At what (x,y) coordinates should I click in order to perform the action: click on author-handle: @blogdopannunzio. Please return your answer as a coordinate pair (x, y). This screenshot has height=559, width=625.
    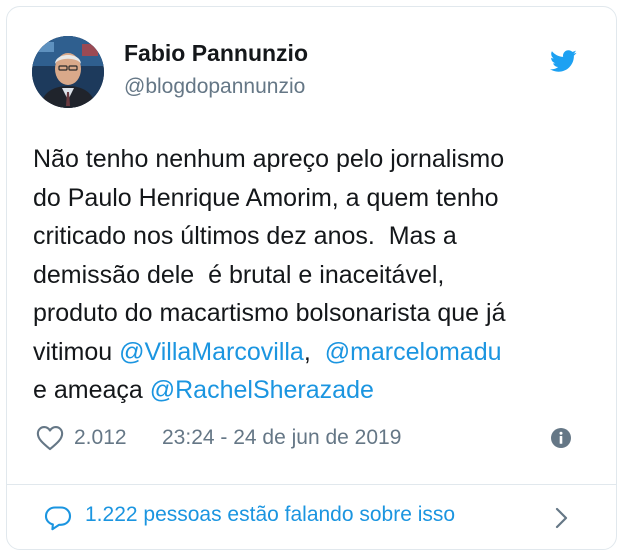
    Looking at the image, I should click on (214, 87).